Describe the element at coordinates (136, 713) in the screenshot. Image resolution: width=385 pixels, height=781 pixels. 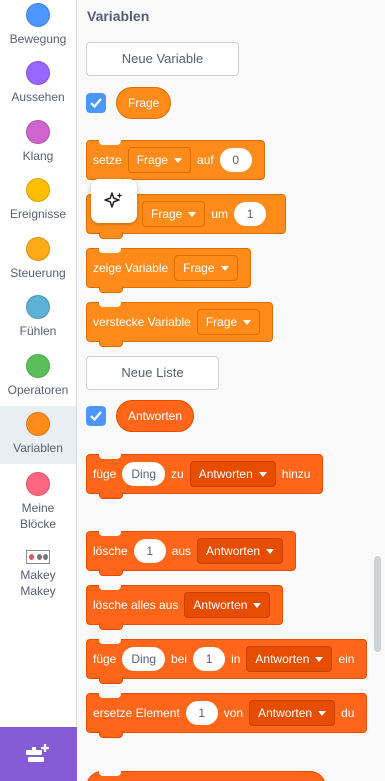
I see `block-text: ersetze Element` at that location.